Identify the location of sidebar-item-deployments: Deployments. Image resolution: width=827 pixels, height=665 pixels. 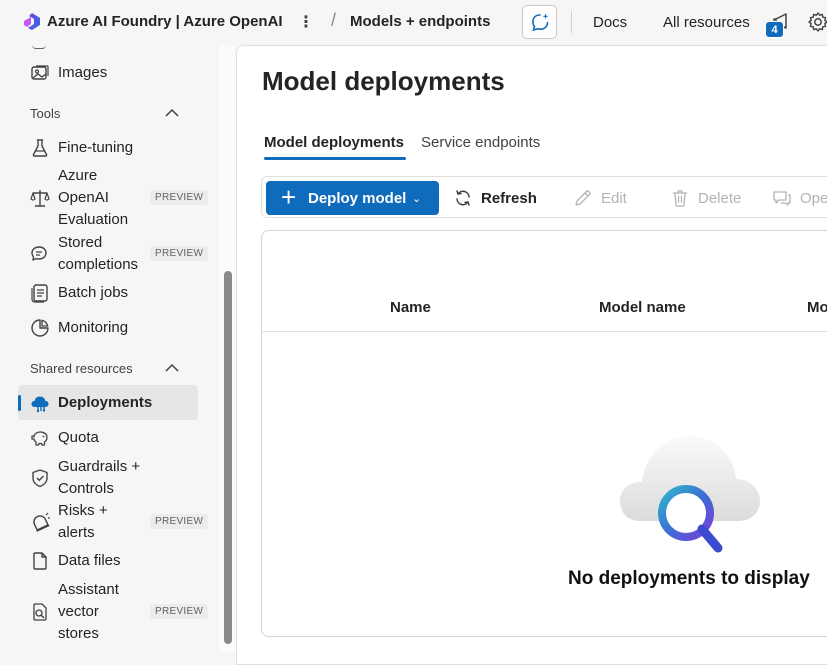
(108, 402).